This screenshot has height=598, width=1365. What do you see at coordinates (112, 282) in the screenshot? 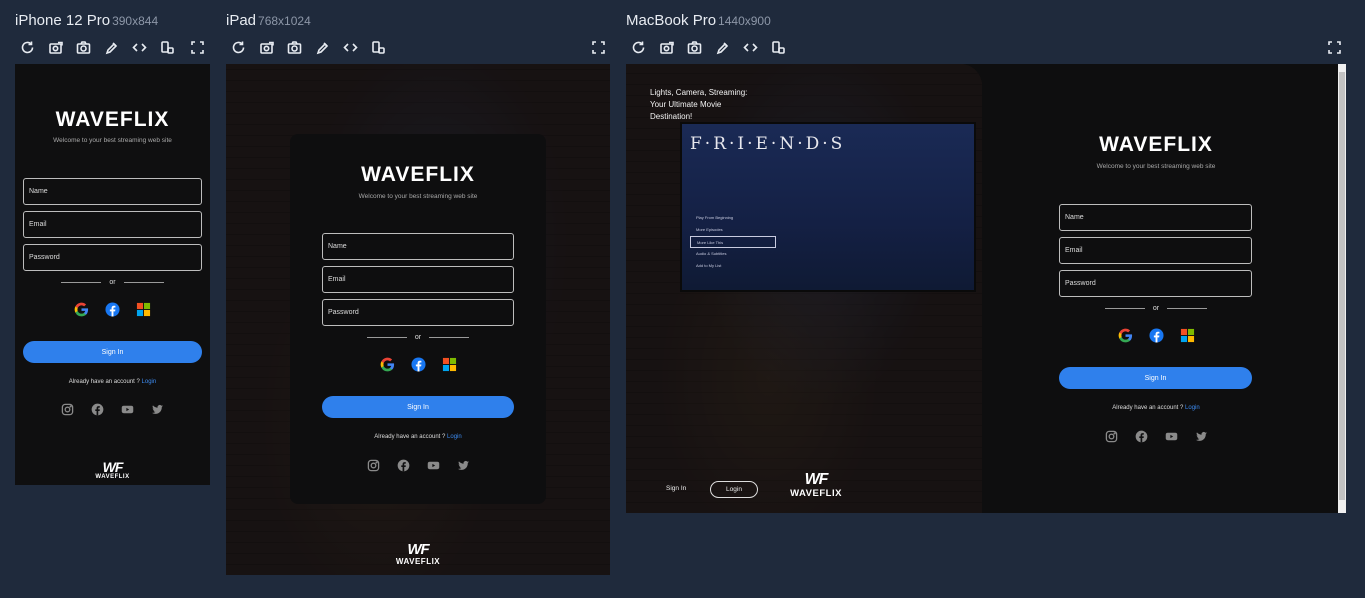
I see `or-divider: or` at bounding box center [112, 282].